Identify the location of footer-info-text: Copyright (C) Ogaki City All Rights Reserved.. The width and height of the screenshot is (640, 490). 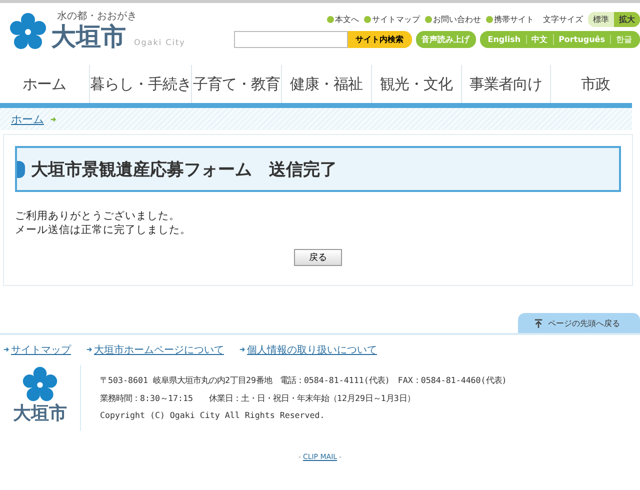
(213, 415).